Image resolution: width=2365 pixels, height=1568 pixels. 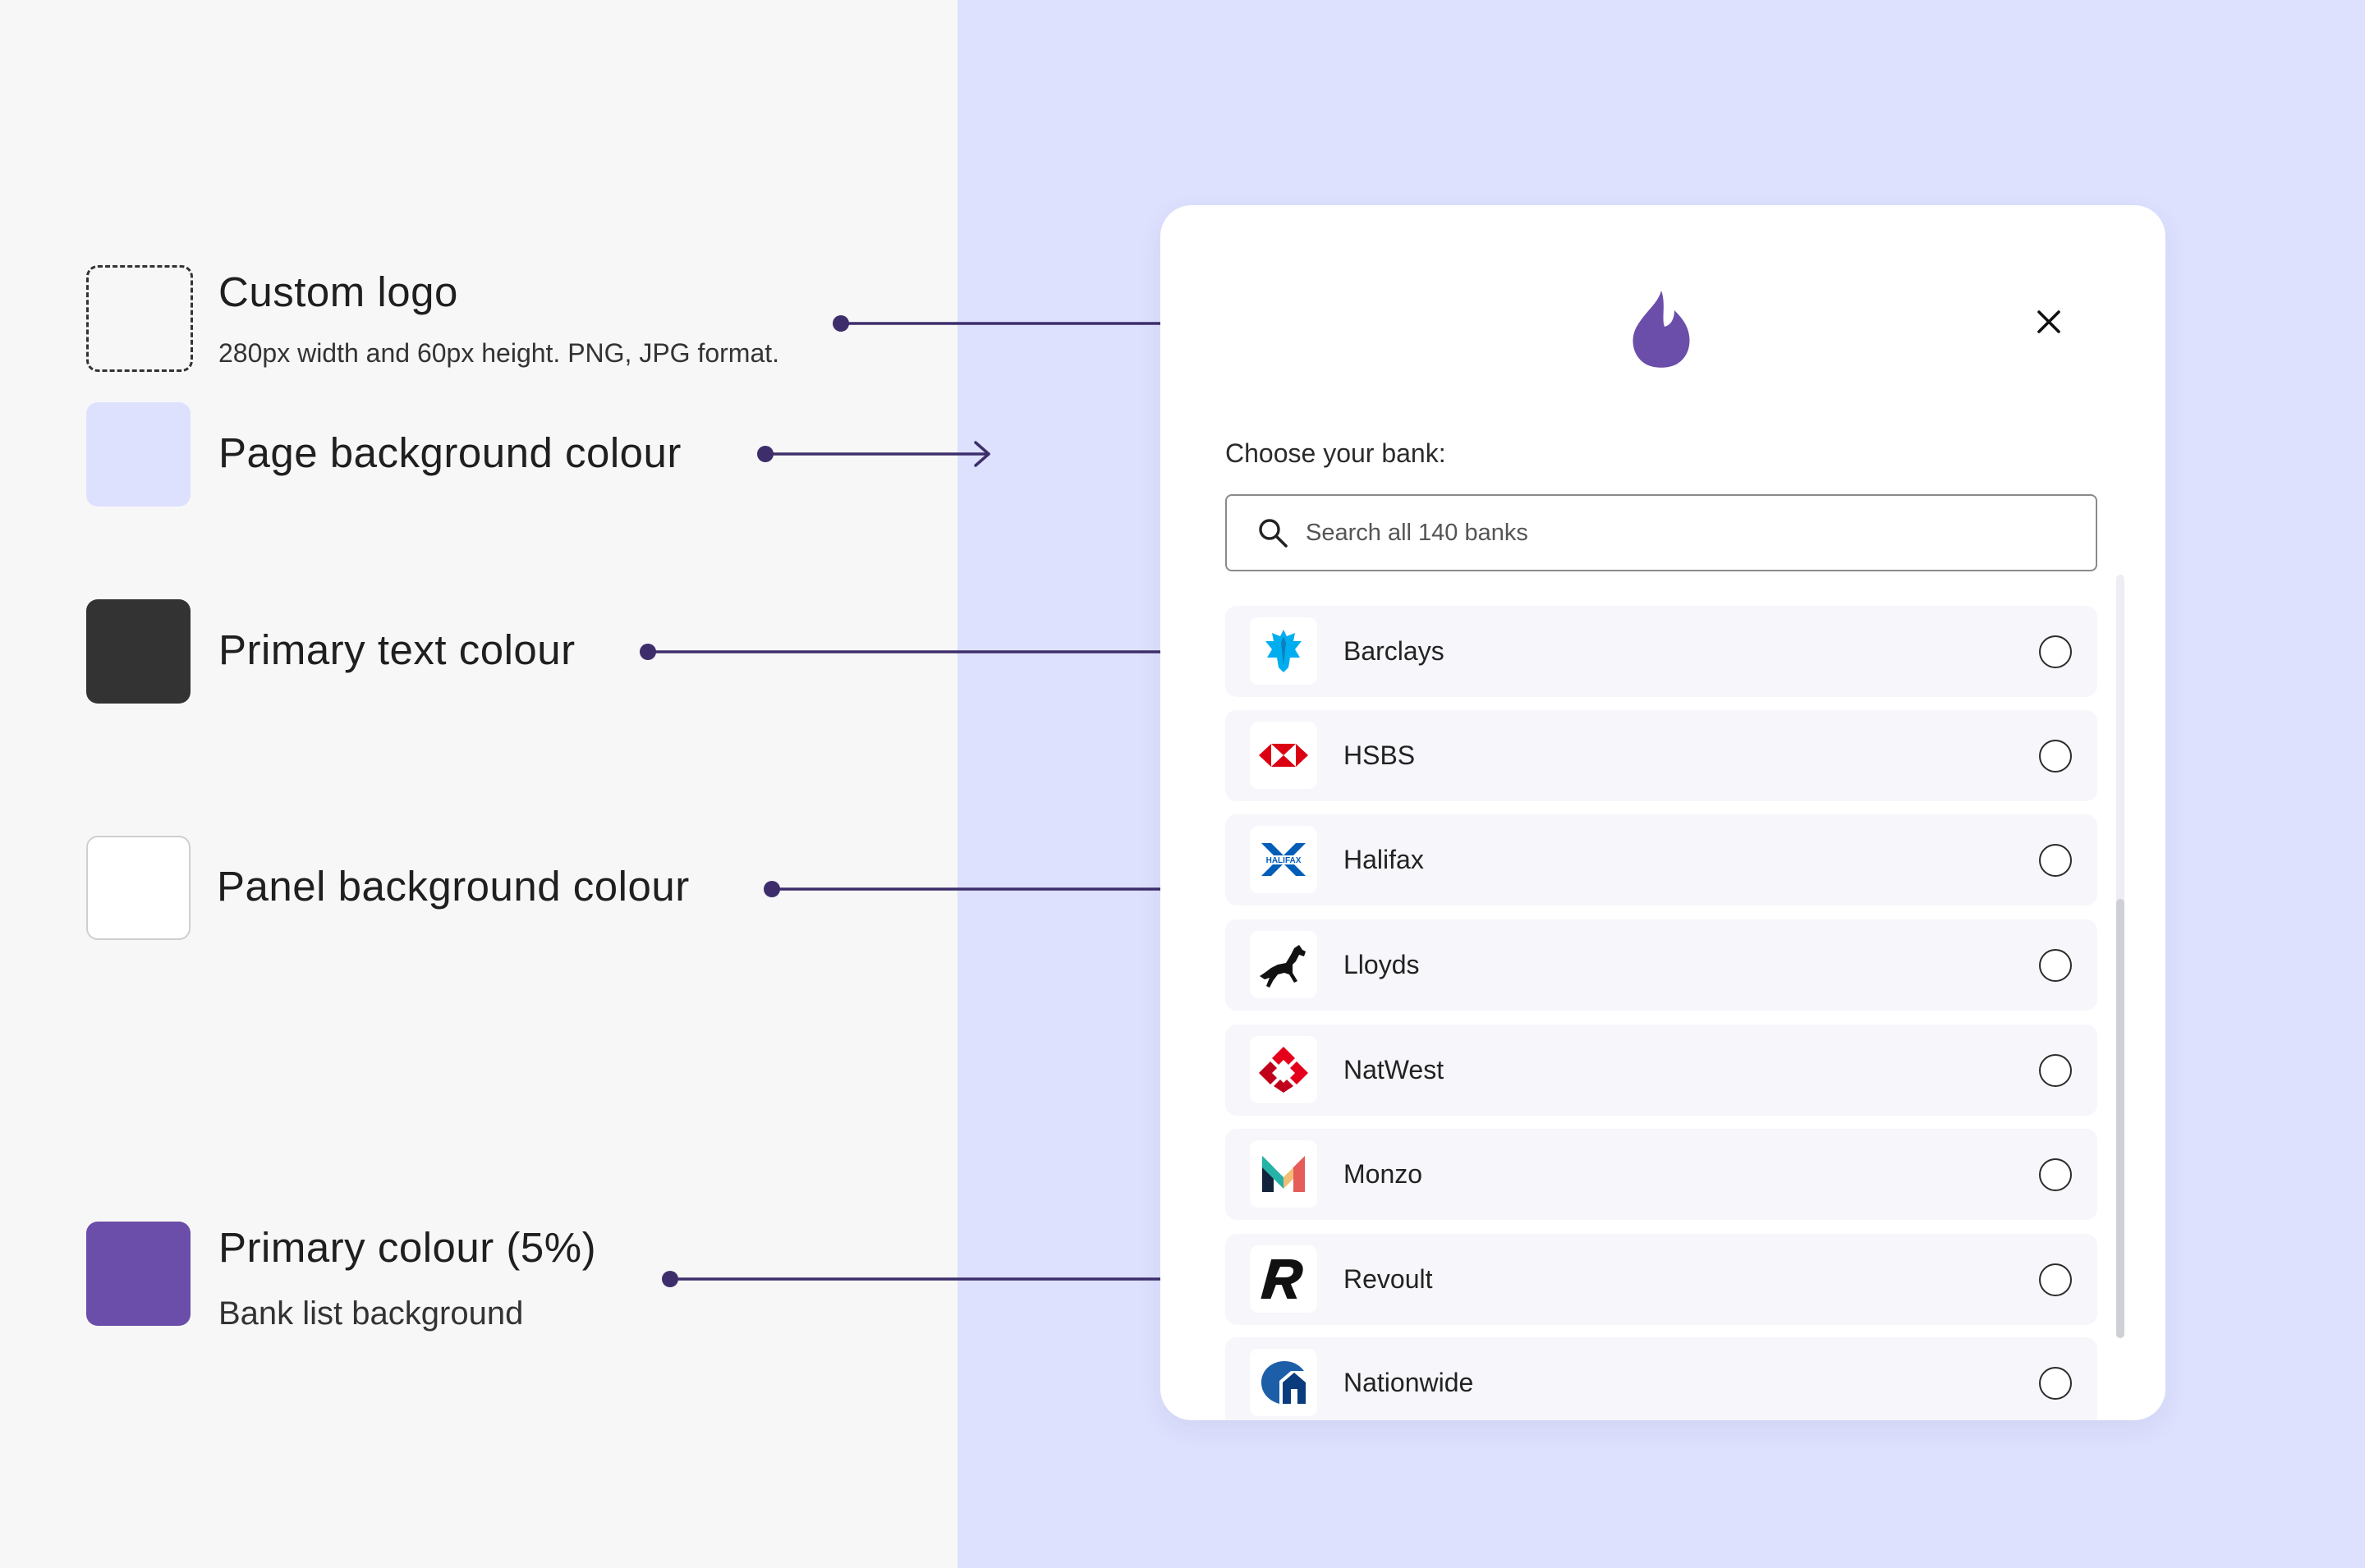 What do you see at coordinates (1661, 755) in the screenshot?
I see `bank-item-hsbs: HSBS` at bounding box center [1661, 755].